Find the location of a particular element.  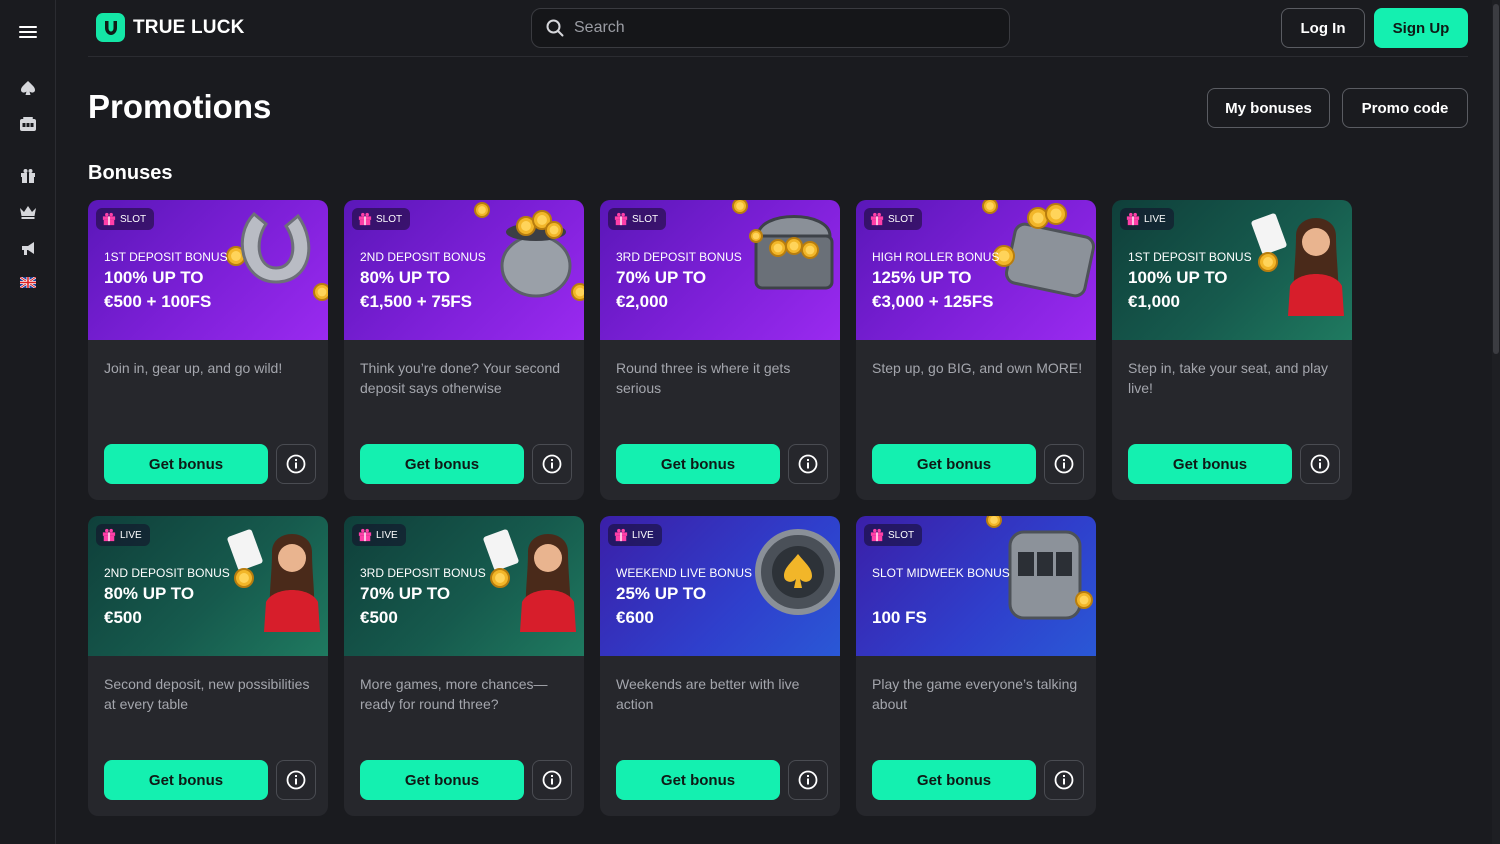

bonus-description: Weekends are better with live action is located at coordinates (708, 694).